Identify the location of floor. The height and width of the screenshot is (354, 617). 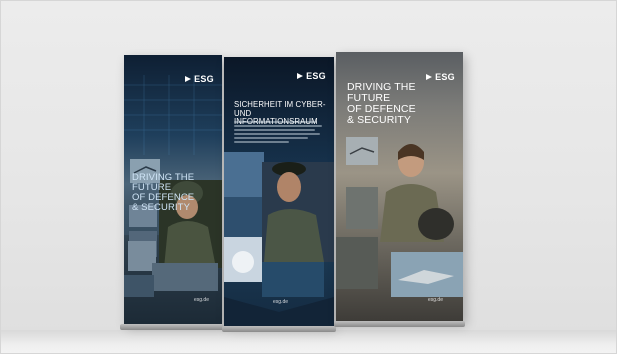
(308, 342).